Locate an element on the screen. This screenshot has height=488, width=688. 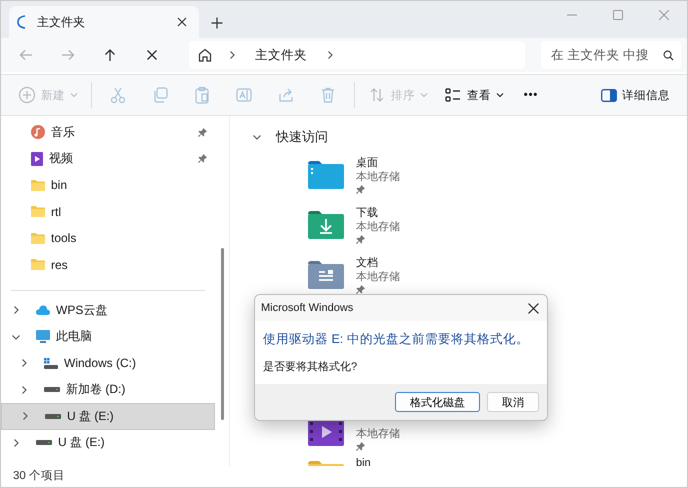
music-icon is located at coordinates (38, 132).